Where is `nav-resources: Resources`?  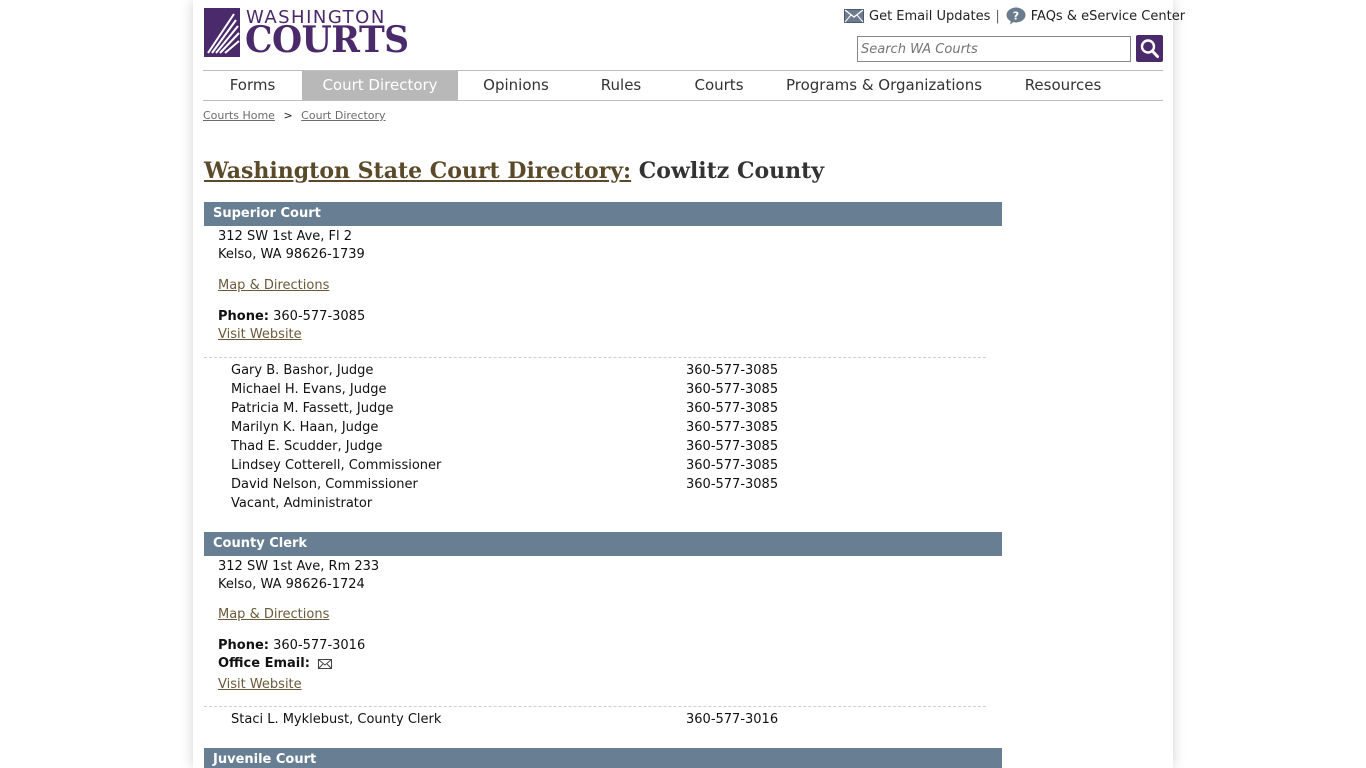 nav-resources: Resources is located at coordinates (1063, 85).